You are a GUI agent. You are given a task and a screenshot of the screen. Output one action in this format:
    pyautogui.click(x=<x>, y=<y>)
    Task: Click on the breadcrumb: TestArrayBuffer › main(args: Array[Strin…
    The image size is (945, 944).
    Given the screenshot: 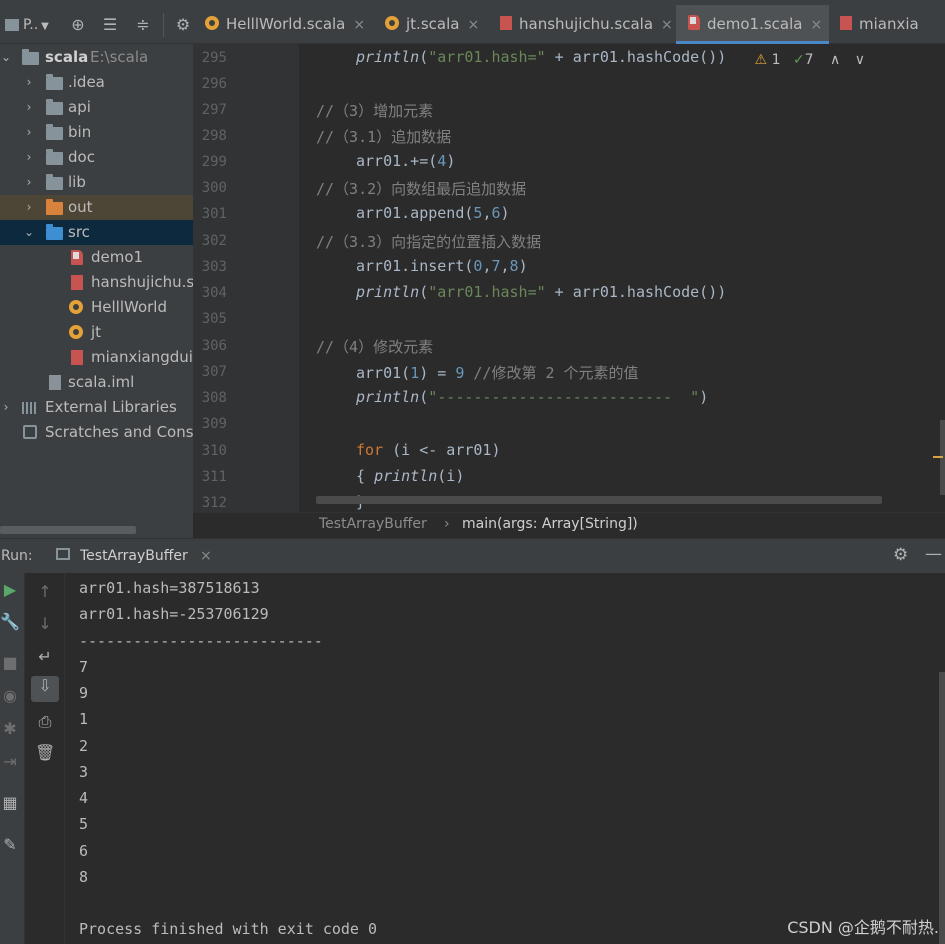 What is the action you would take?
    pyautogui.click(x=569, y=525)
    